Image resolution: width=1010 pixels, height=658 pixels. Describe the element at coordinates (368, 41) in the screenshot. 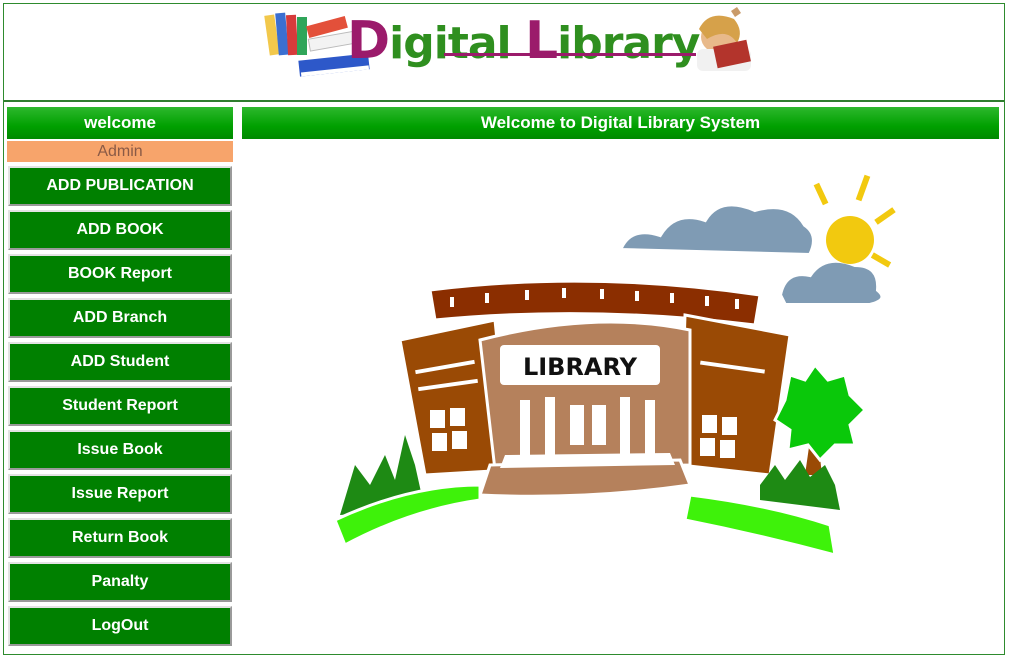

I see `logo-letter-d: D` at that location.